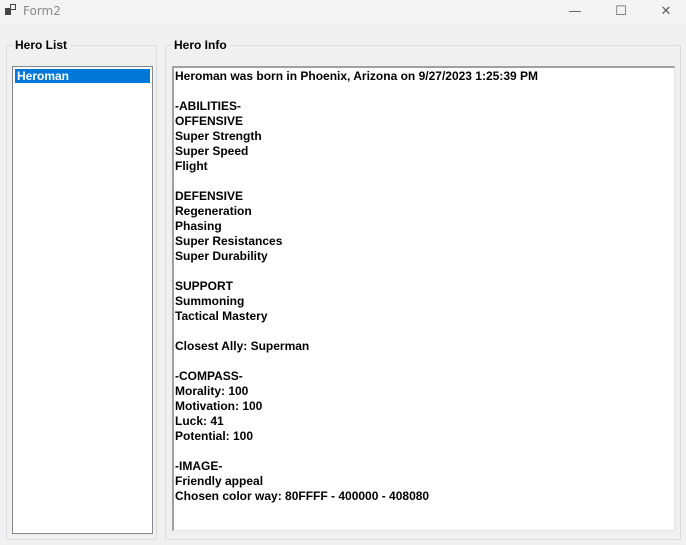 The image size is (686, 545). I want to click on hero-list-label: Hero List, so click(41, 45).